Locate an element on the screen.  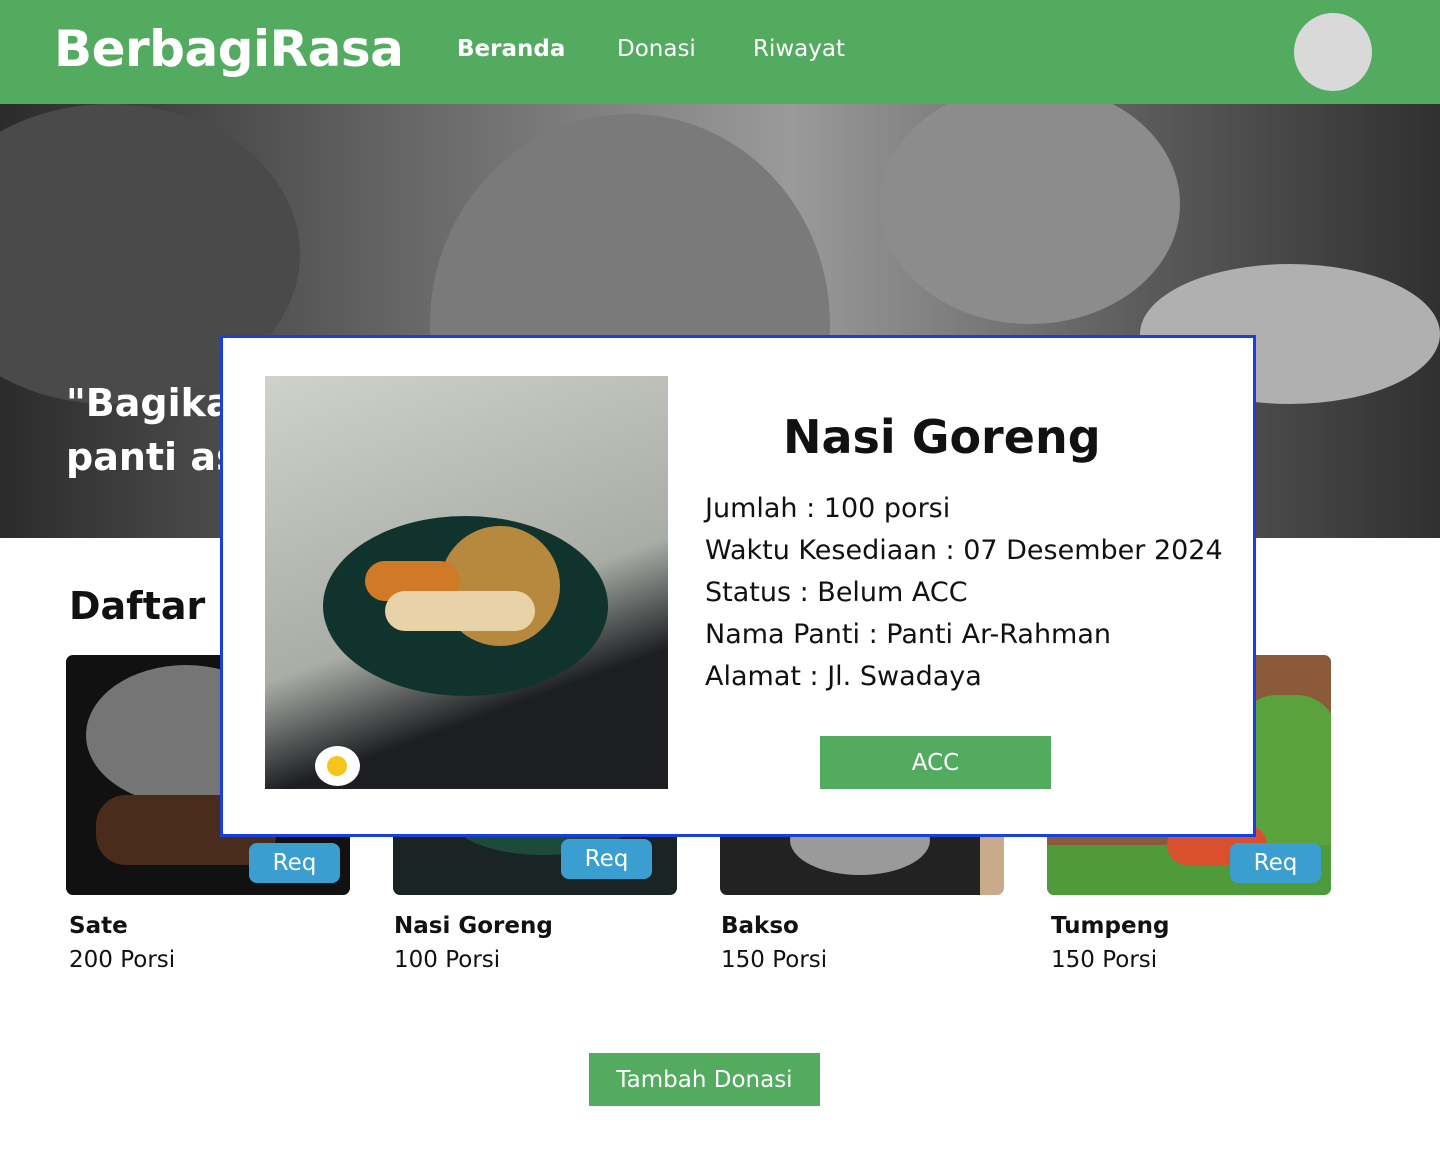
detail-nama-panti: Nama Panti : Panti Ar-Rahman is located at coordinates (908, 634).